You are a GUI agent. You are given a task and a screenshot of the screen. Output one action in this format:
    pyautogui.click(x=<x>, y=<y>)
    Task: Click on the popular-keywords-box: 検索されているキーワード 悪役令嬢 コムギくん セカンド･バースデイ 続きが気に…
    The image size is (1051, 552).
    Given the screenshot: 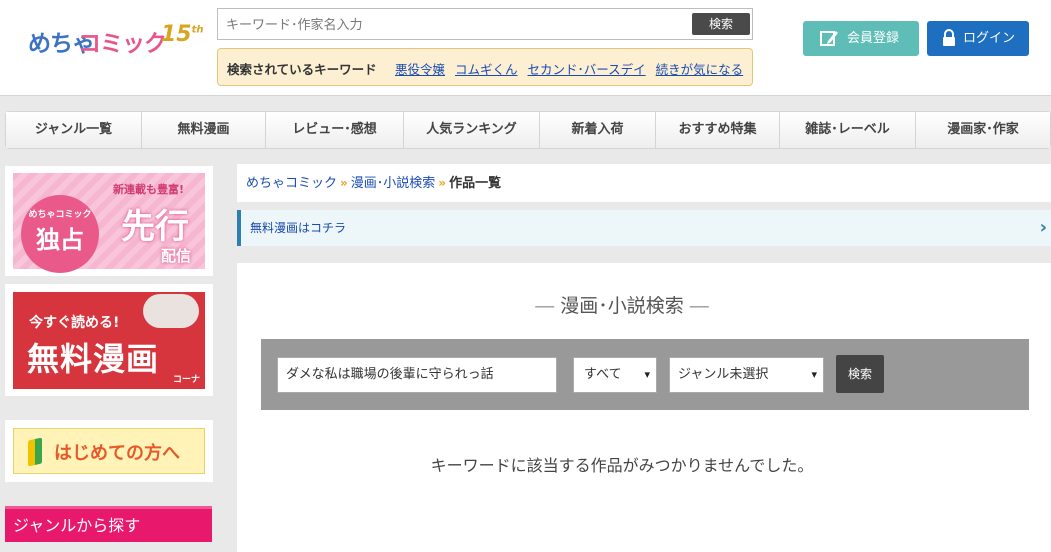 What is the action you would take?
    pyautogui.click(x=485, y=67)
    